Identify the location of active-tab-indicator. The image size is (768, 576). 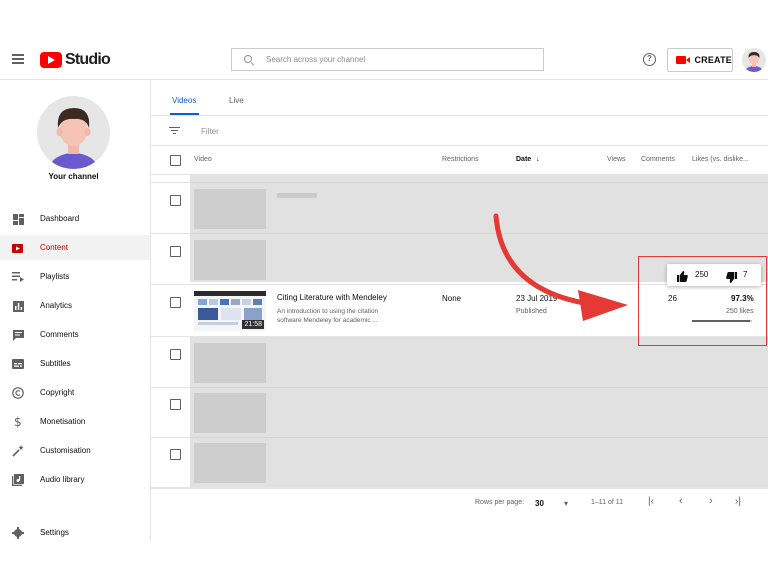
(184, 114).